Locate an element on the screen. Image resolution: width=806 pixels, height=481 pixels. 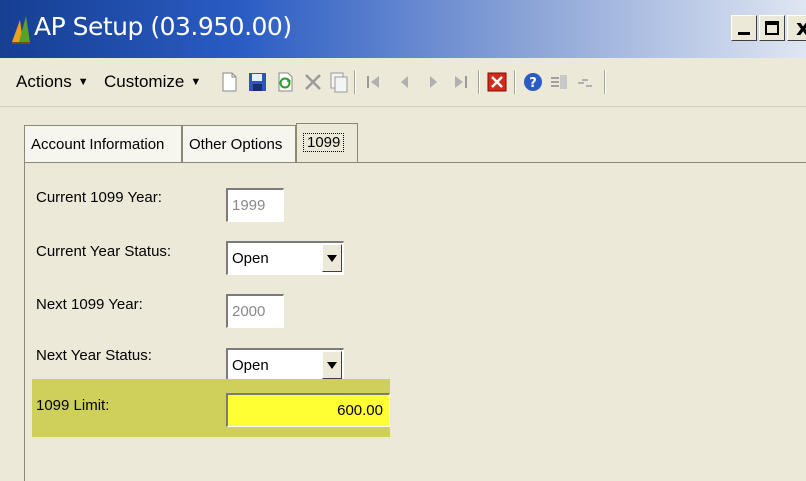
current-1099-year-field: 1999 is located at coordinates (255, 205).